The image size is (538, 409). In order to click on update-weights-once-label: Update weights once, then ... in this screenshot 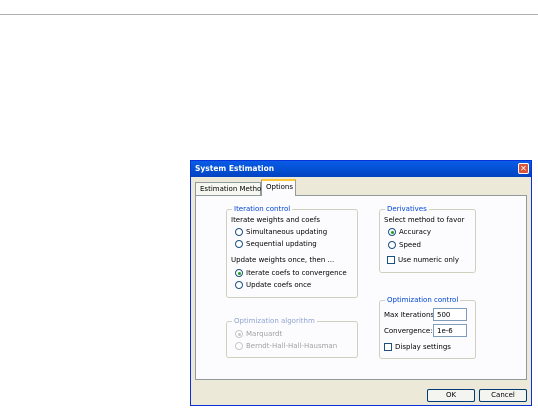, I will do `click(283, 260)`.